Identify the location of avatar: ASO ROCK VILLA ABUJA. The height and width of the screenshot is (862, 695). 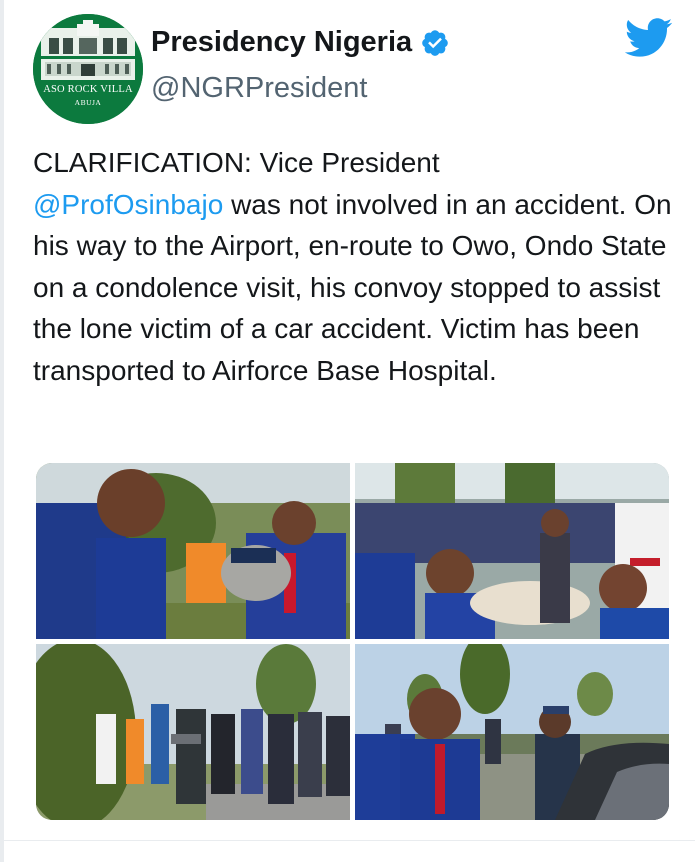
(88, 69).